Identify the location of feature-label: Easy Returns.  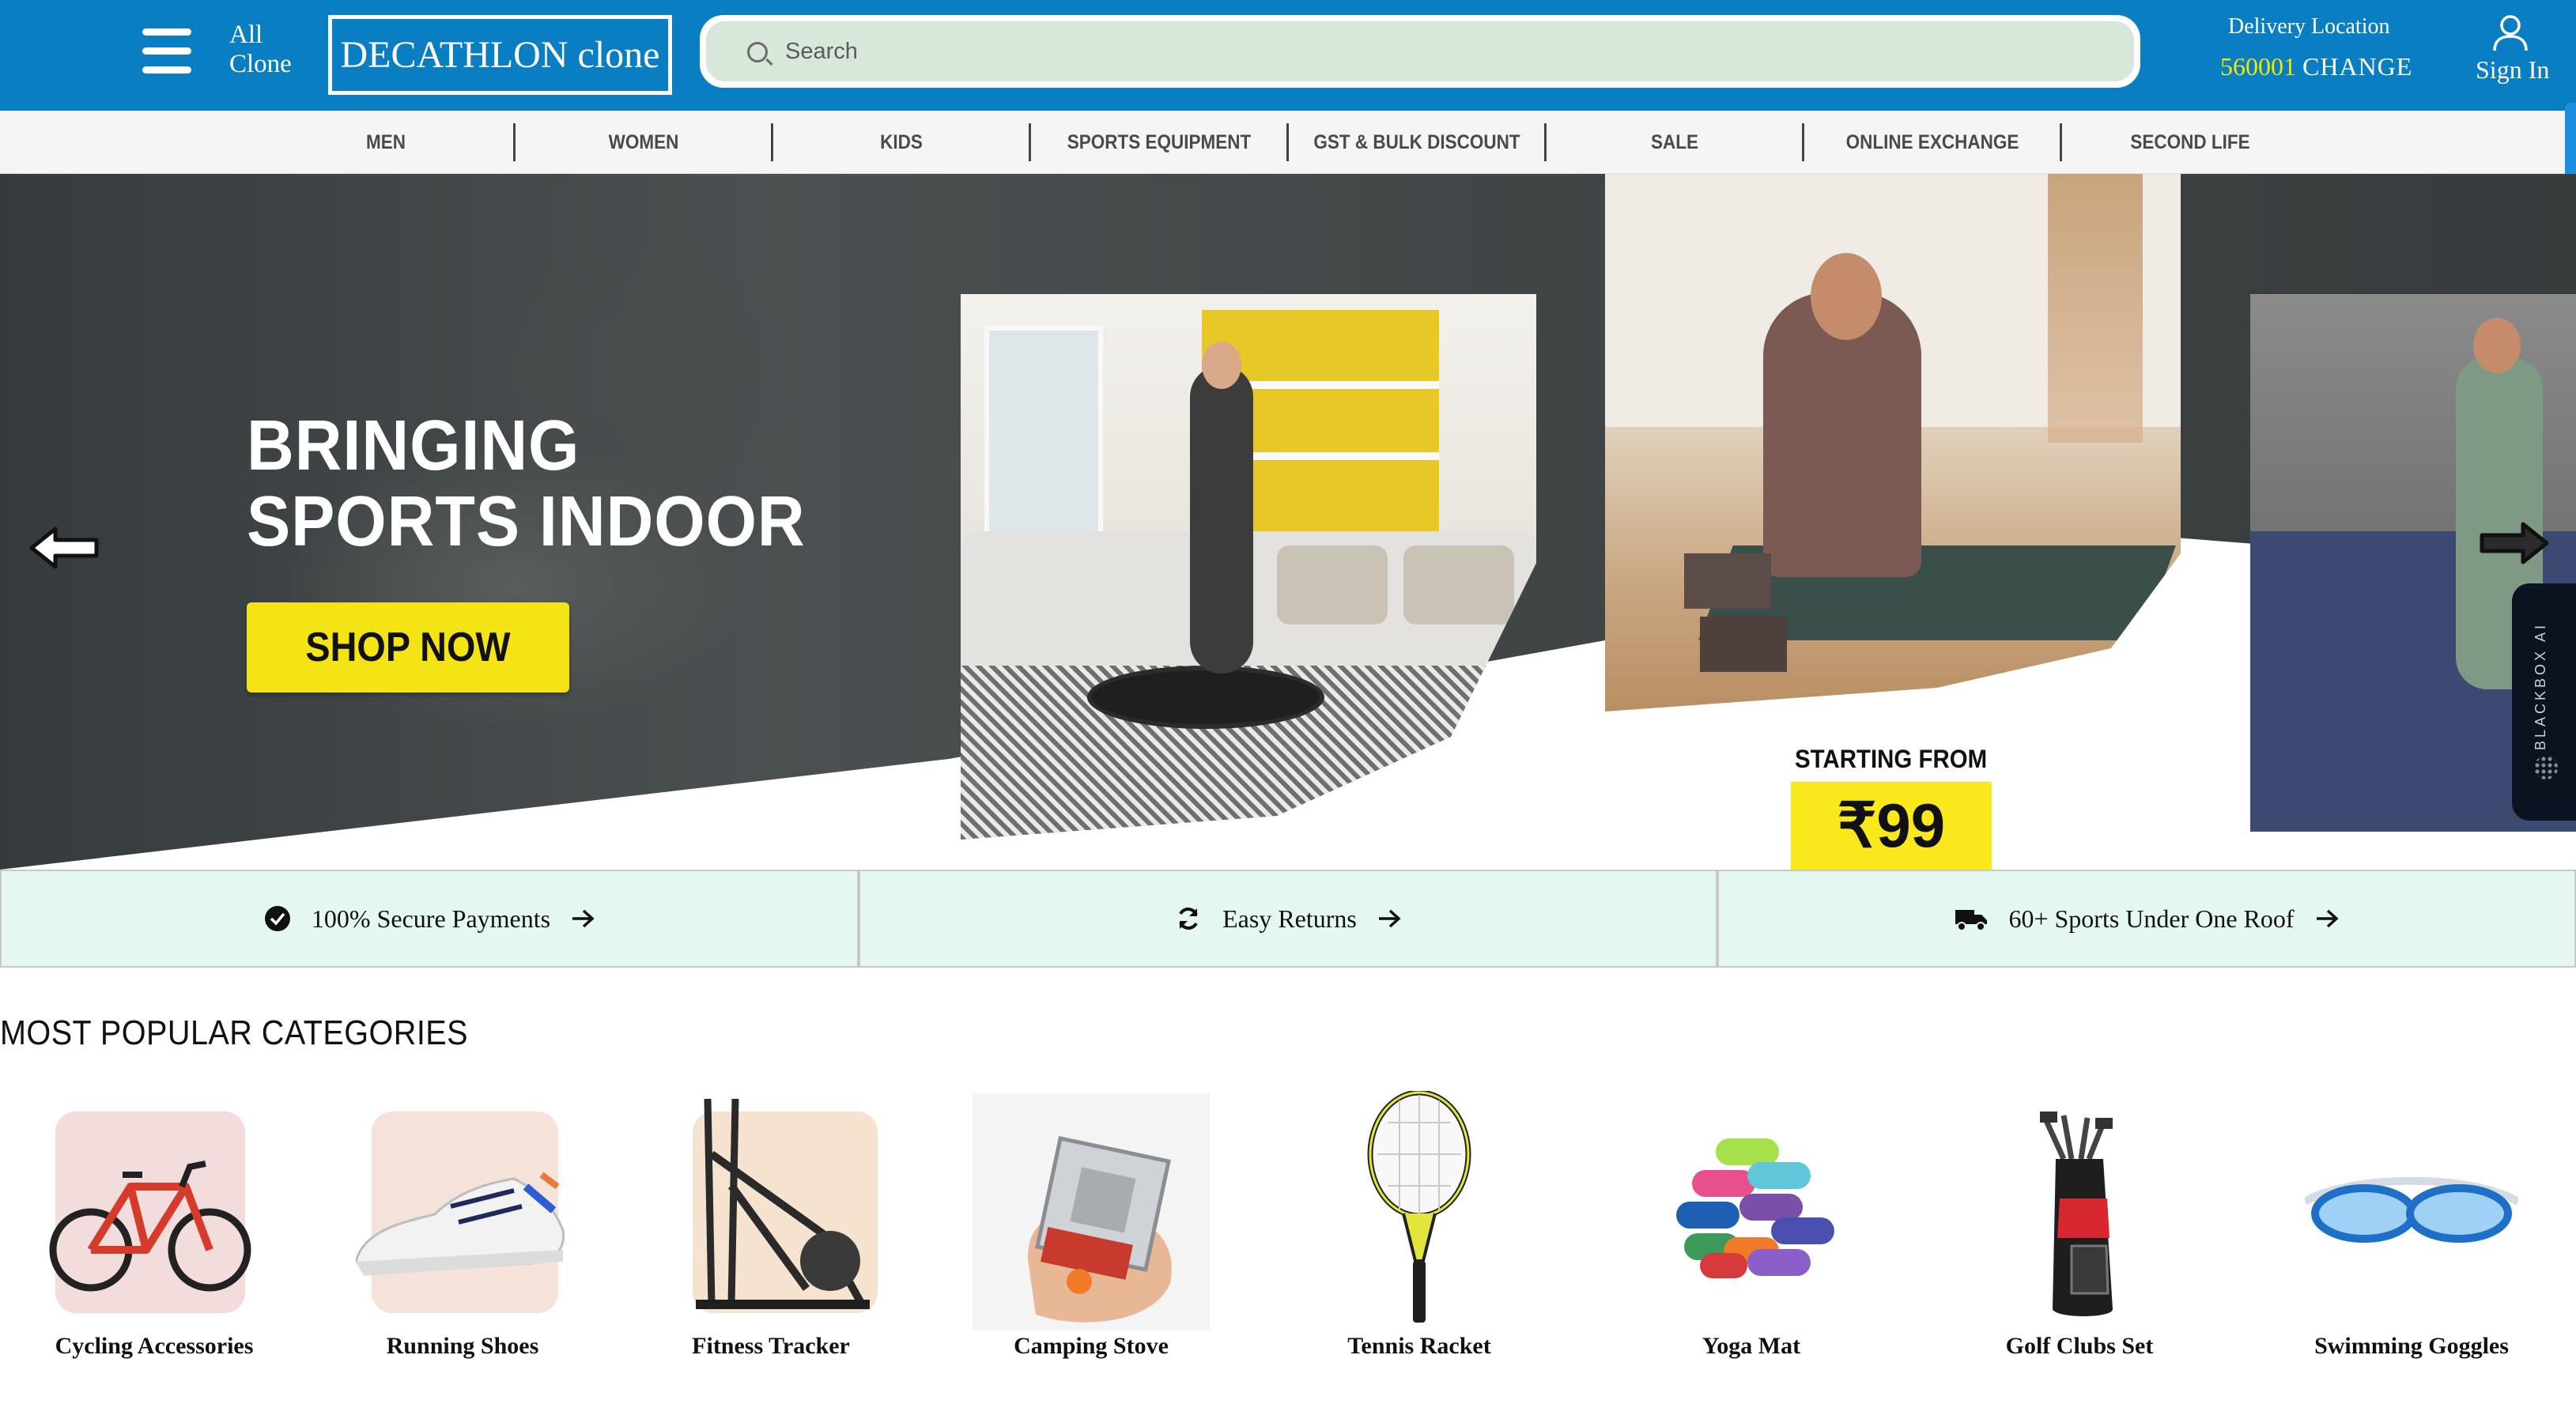
(1289, 918).